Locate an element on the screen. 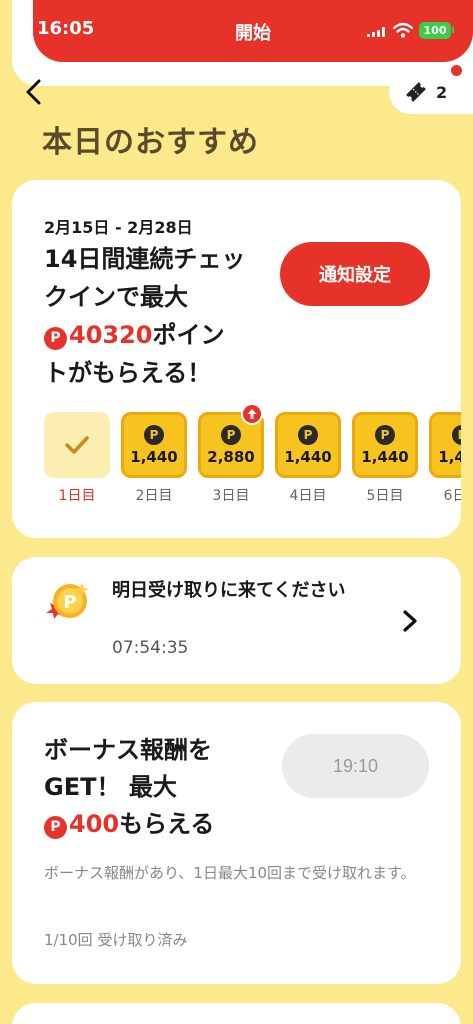 Image resolution: width=473 pixels, height=1024 pixels. day-item-4: P 1,440 4日目 is located at coordinates (308, 458).